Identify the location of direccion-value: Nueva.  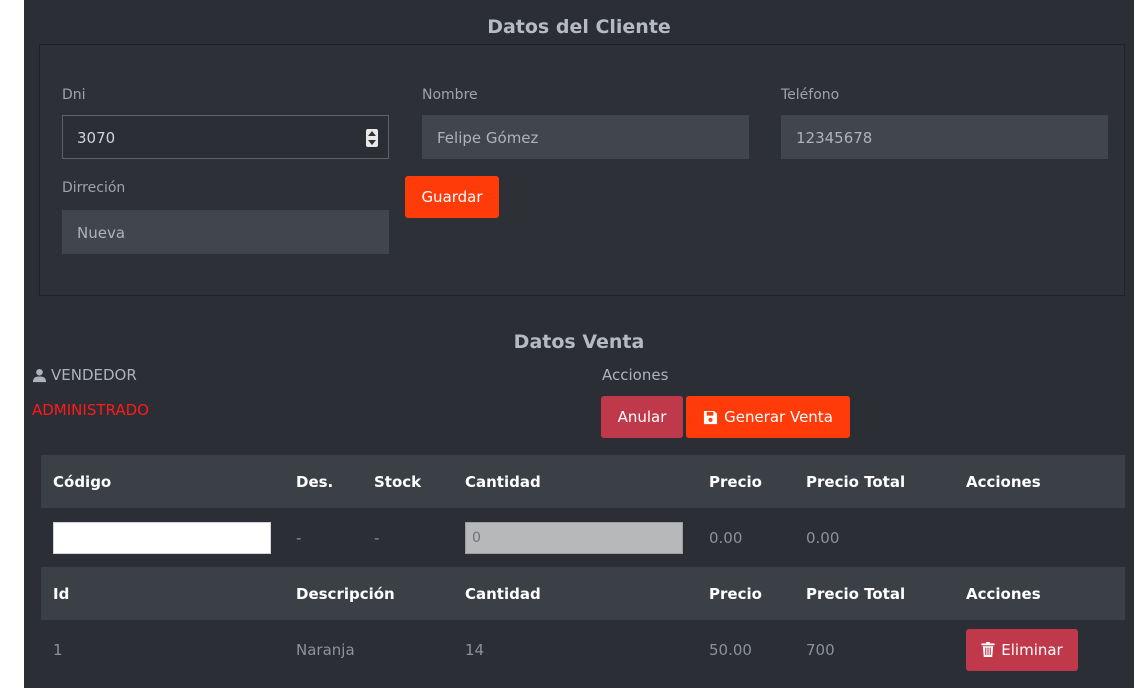
(101, 233).